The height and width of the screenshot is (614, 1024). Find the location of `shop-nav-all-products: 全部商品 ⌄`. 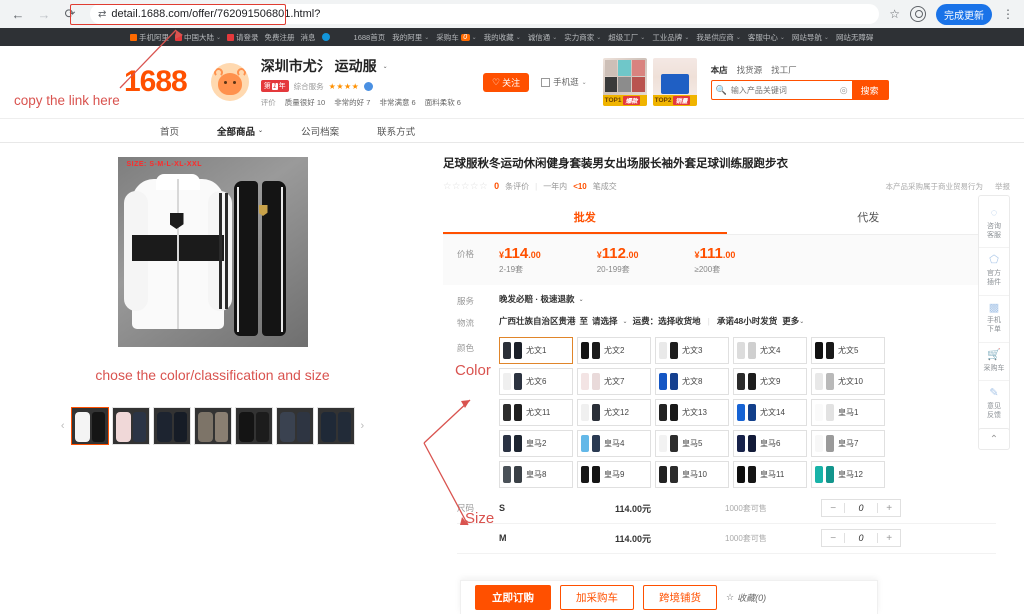

shop-nav-all-products: 全部商品 ⌄ is located at coordinates (240, 131).